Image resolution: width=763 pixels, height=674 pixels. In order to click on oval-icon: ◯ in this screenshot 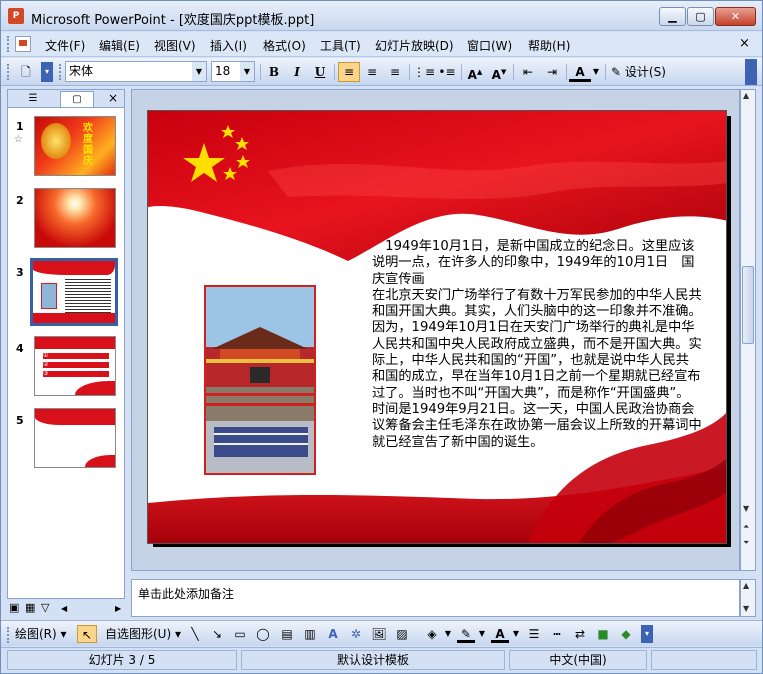, I will do `click(263, 634)`.